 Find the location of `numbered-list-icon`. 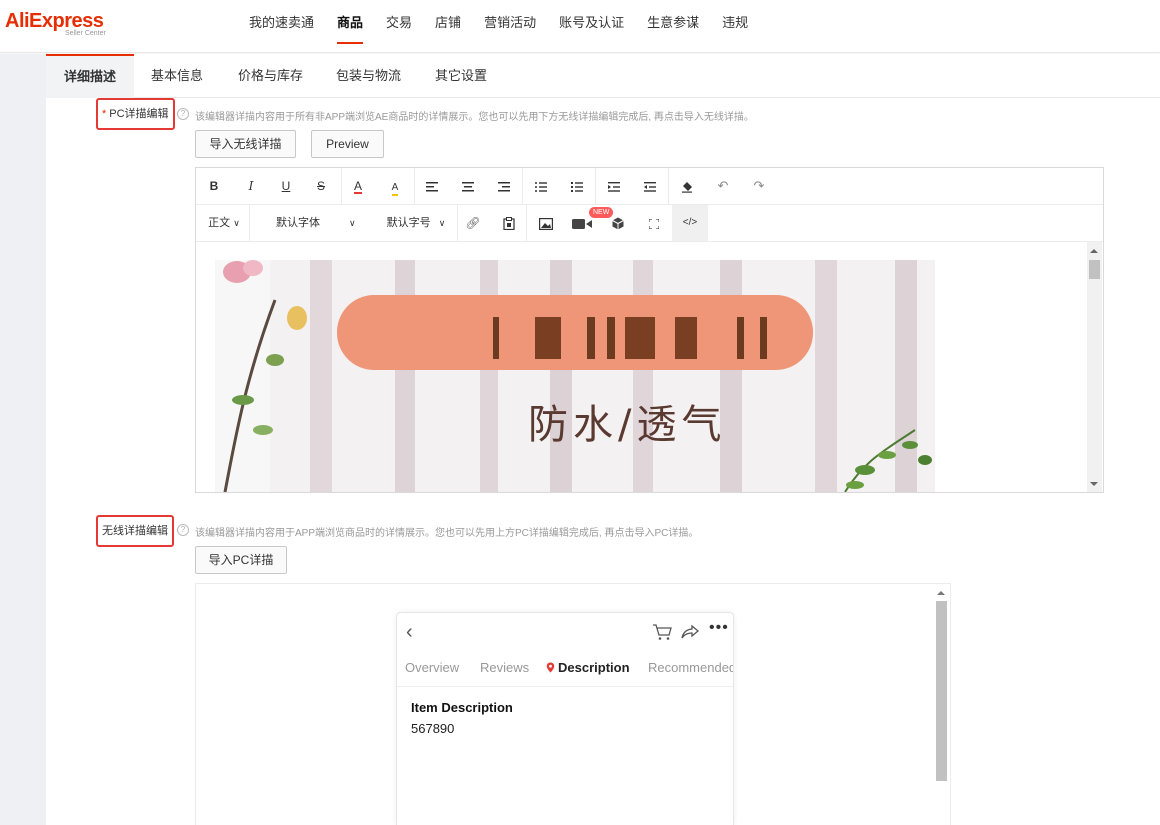

numbered-list-icon is located at coordinates (577, 186).